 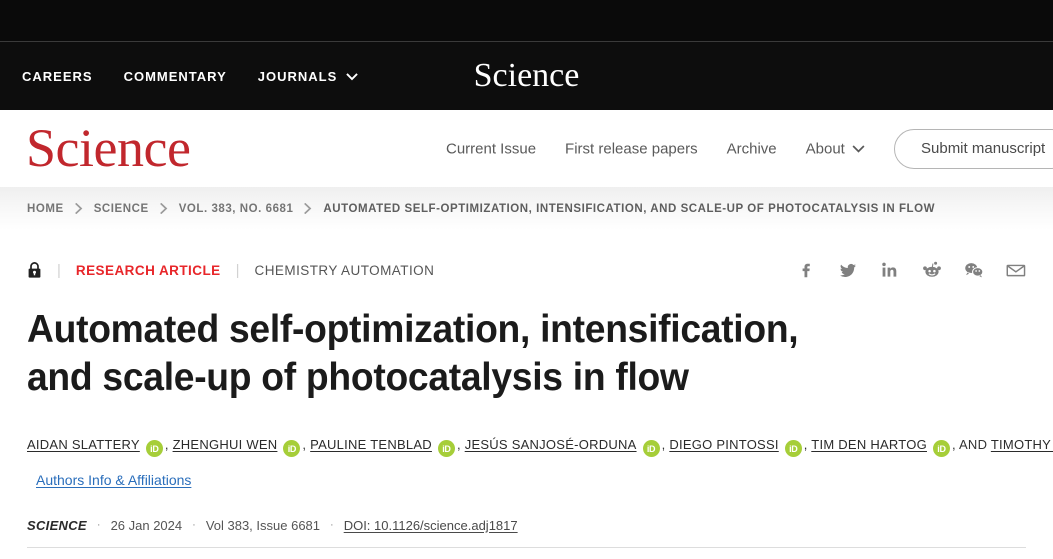 I want to click on author-link-5: DIEGO PINTOSSI, so click(x=723, y=444).